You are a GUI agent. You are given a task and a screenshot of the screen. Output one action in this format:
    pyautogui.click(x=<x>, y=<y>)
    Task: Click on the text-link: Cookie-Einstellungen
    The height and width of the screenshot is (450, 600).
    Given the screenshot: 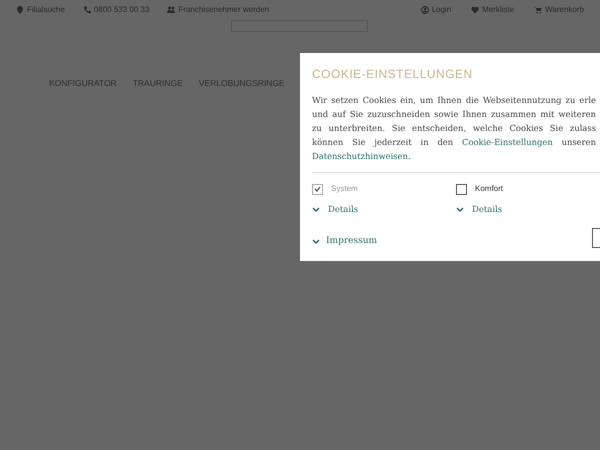 What is the action you would take?
    pyautogui.click(x=507, y=142)
    